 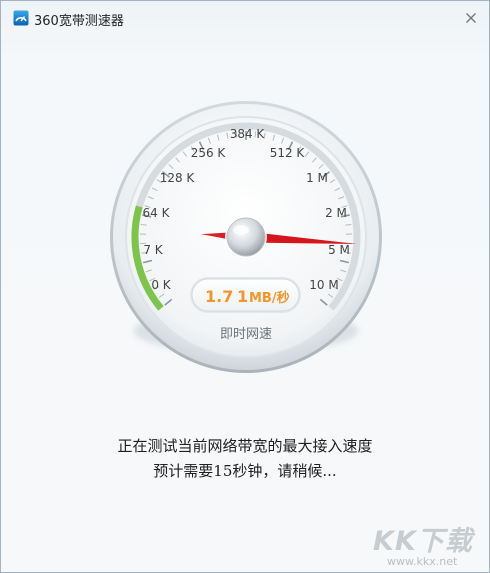 I want to click on tick-label-128k: 128 K, so click(x=178, y=178).